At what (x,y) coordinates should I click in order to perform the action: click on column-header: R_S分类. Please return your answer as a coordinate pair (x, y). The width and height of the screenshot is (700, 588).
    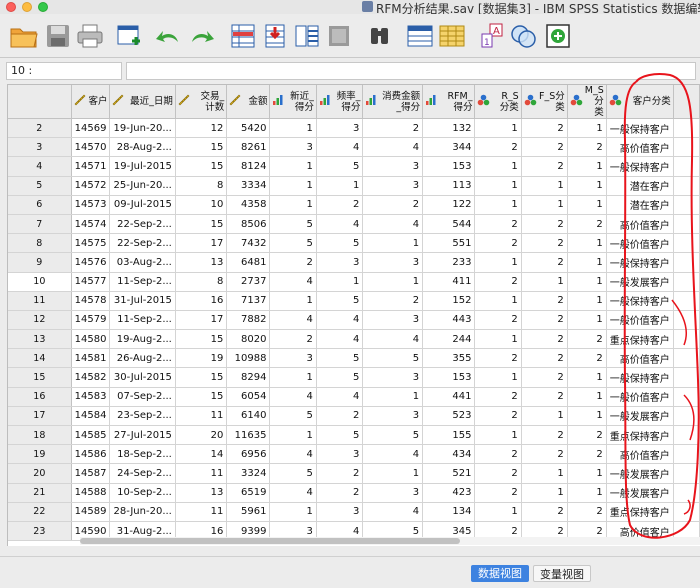
    Looking at the image, I should click on (498, 102).